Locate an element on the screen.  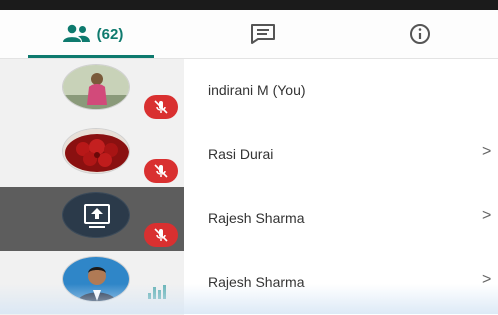
tab-chat is located at coordinates (262, 34).